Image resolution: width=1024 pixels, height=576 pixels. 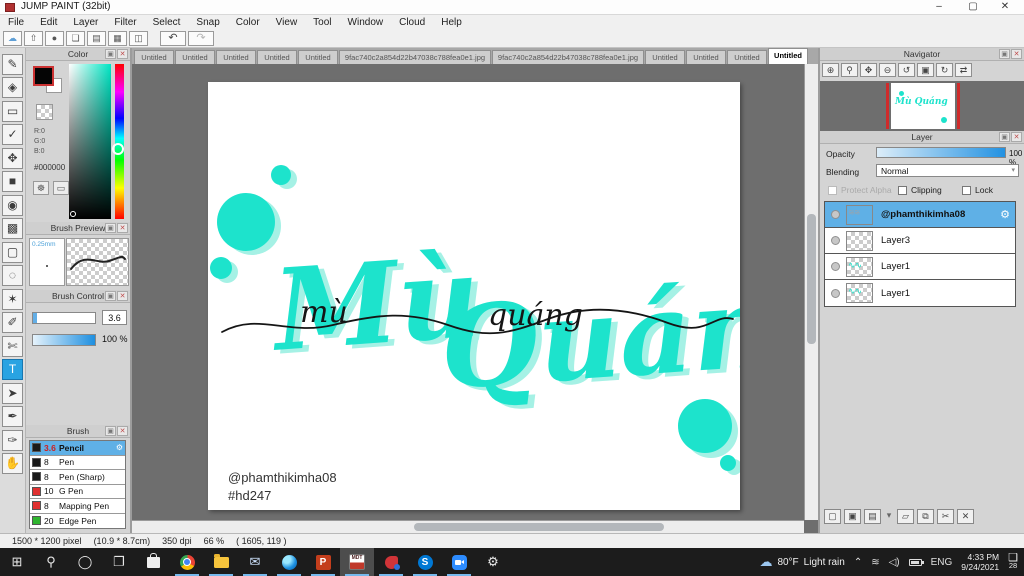 I want to click on new-layer-icon: ▢, so click(x=832, y=516).